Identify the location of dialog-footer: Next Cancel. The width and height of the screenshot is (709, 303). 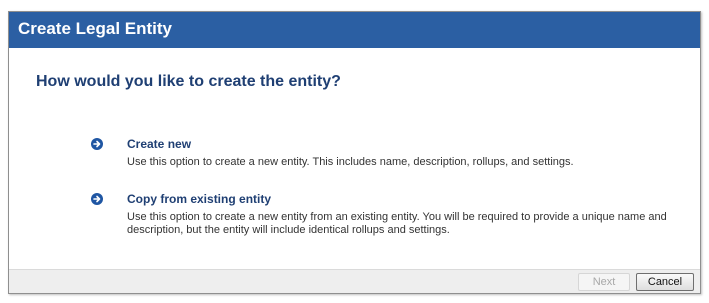
(354, 281).